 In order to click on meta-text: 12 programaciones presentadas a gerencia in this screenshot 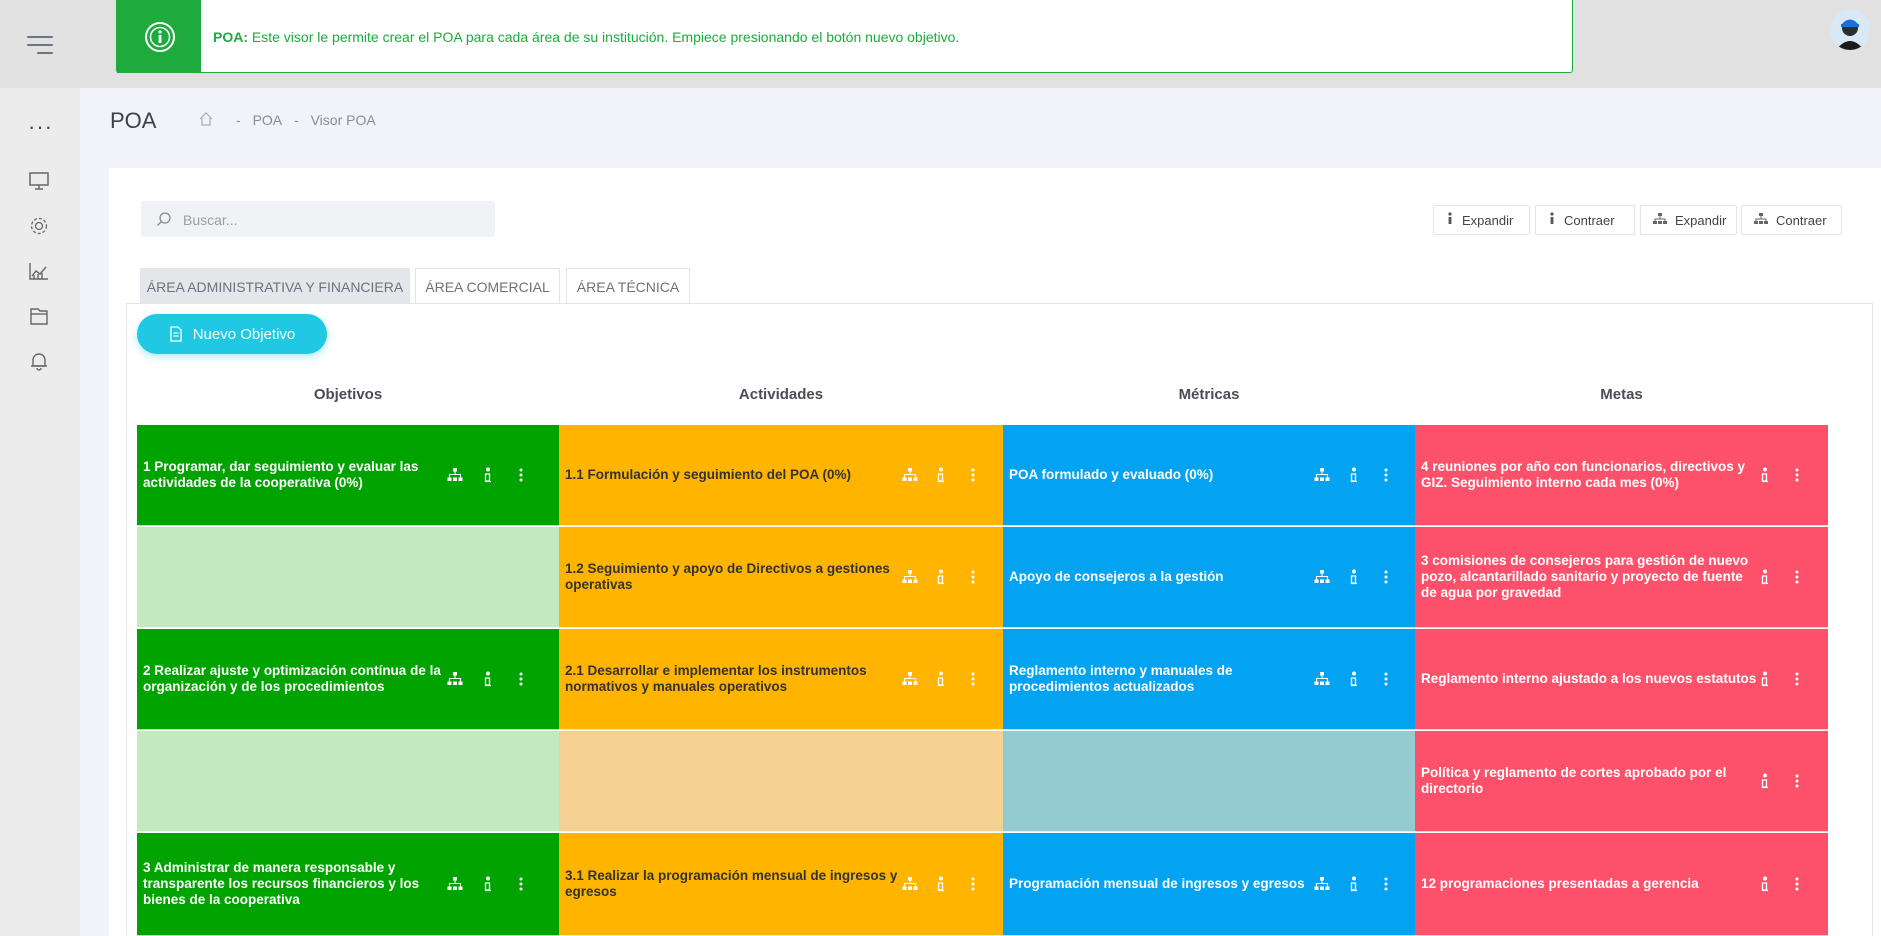, I will do `click(1560, 883)`.